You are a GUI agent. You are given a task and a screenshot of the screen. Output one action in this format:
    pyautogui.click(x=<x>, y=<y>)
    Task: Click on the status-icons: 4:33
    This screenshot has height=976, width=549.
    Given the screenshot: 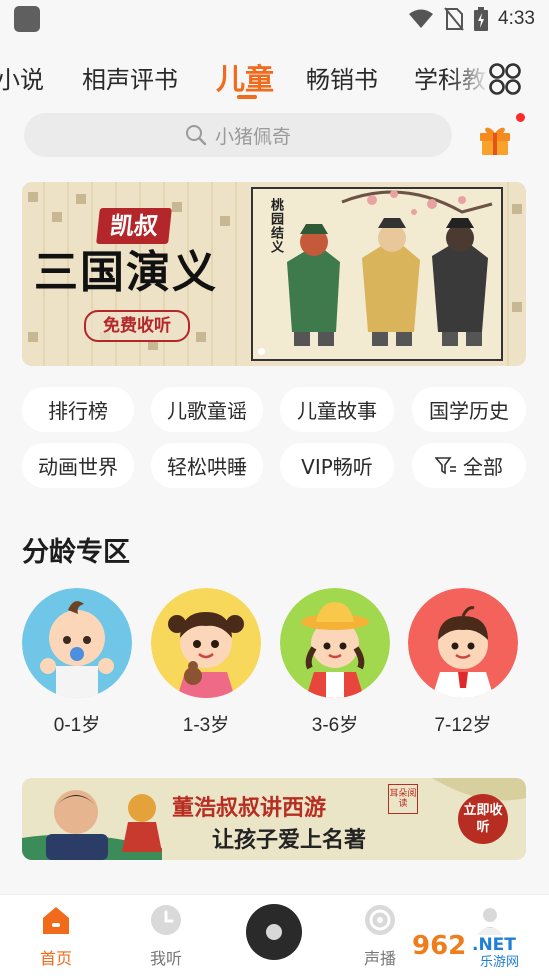 What is the action you would take?
    pyautogui.click(x=471, y=19)
    